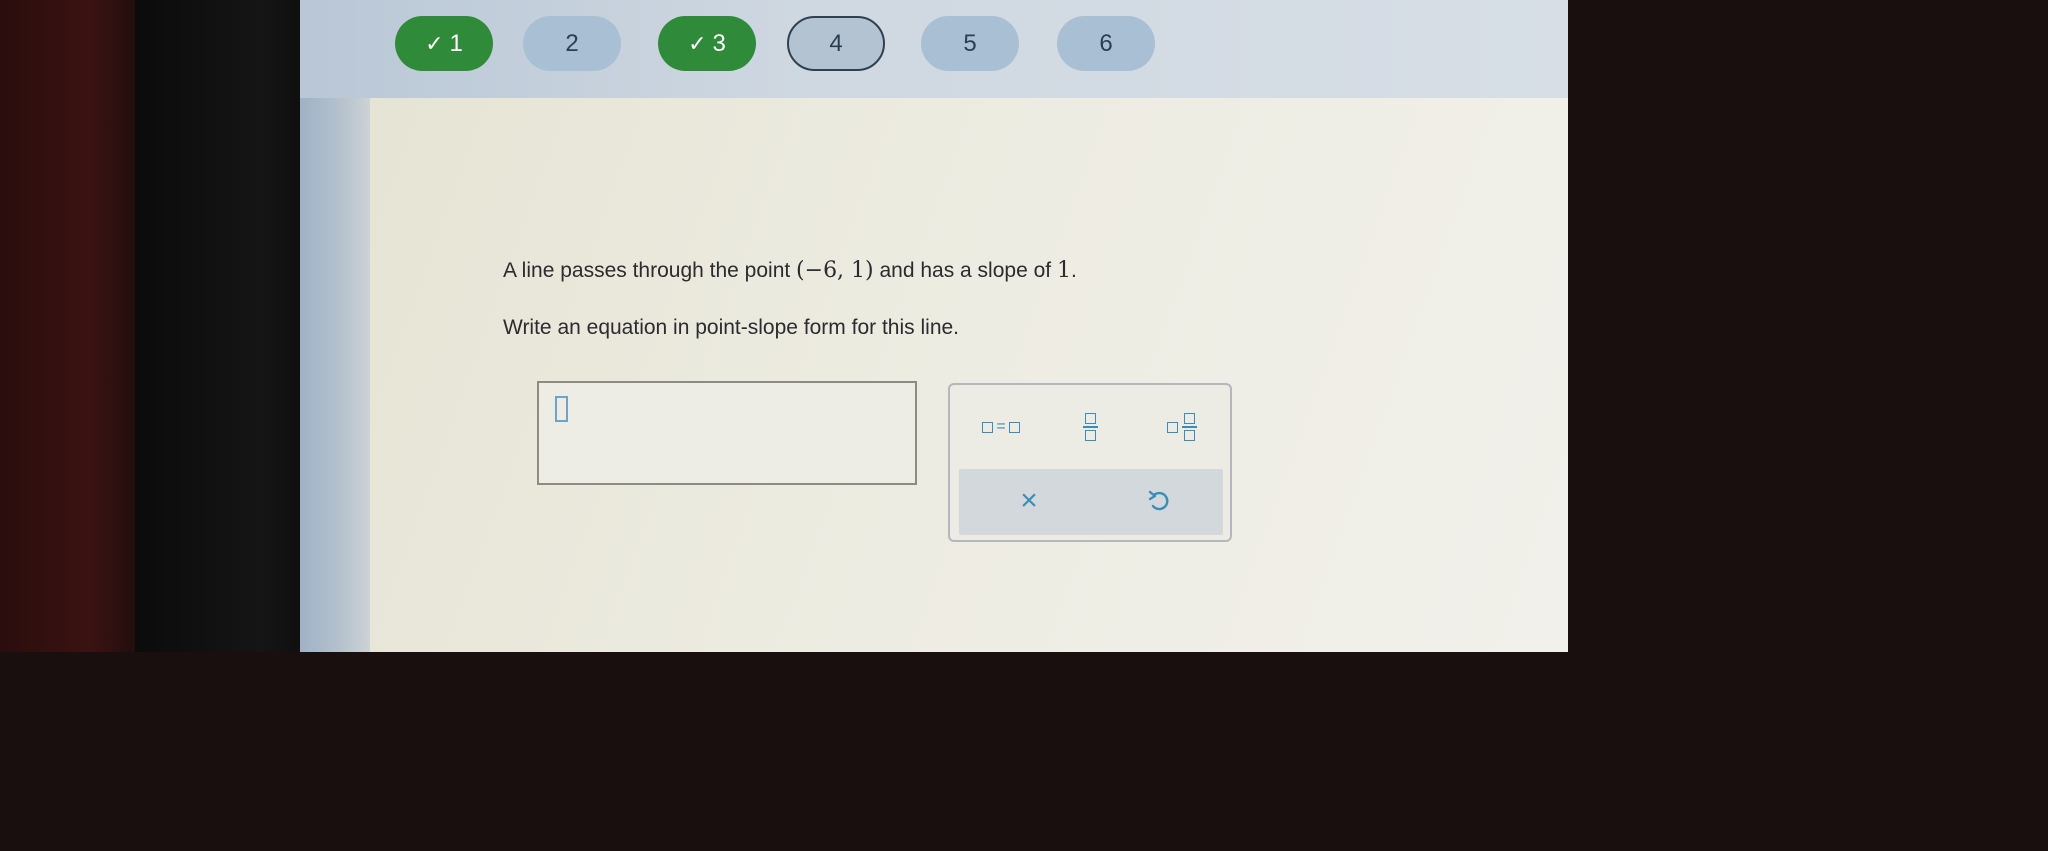 This screenshot has width=2048, height=851. Describe the element at coordinates (1073, 270) in the screenshot. I see `problem-text: .` at that location.